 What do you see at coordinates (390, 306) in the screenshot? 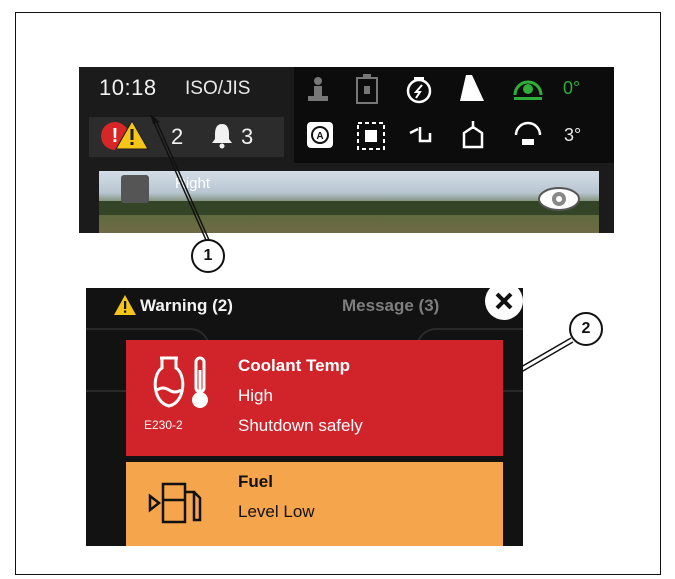
I see `tab-message: Message (3)` at bounding box center [390, 306].